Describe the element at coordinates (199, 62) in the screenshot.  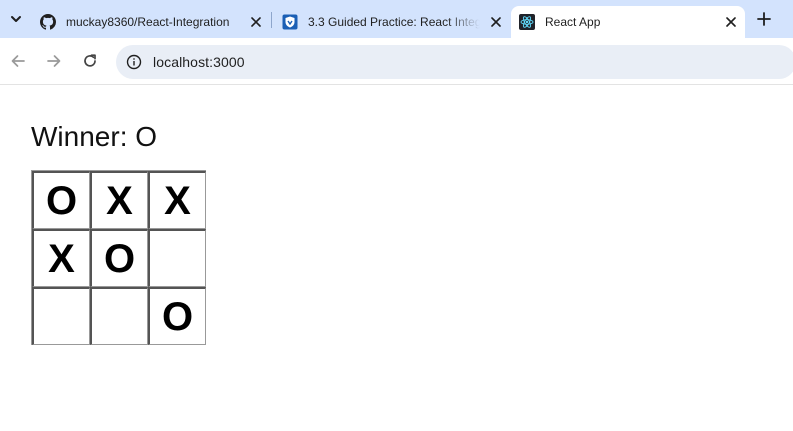
I see `url-text: localhost:3000` at that location.